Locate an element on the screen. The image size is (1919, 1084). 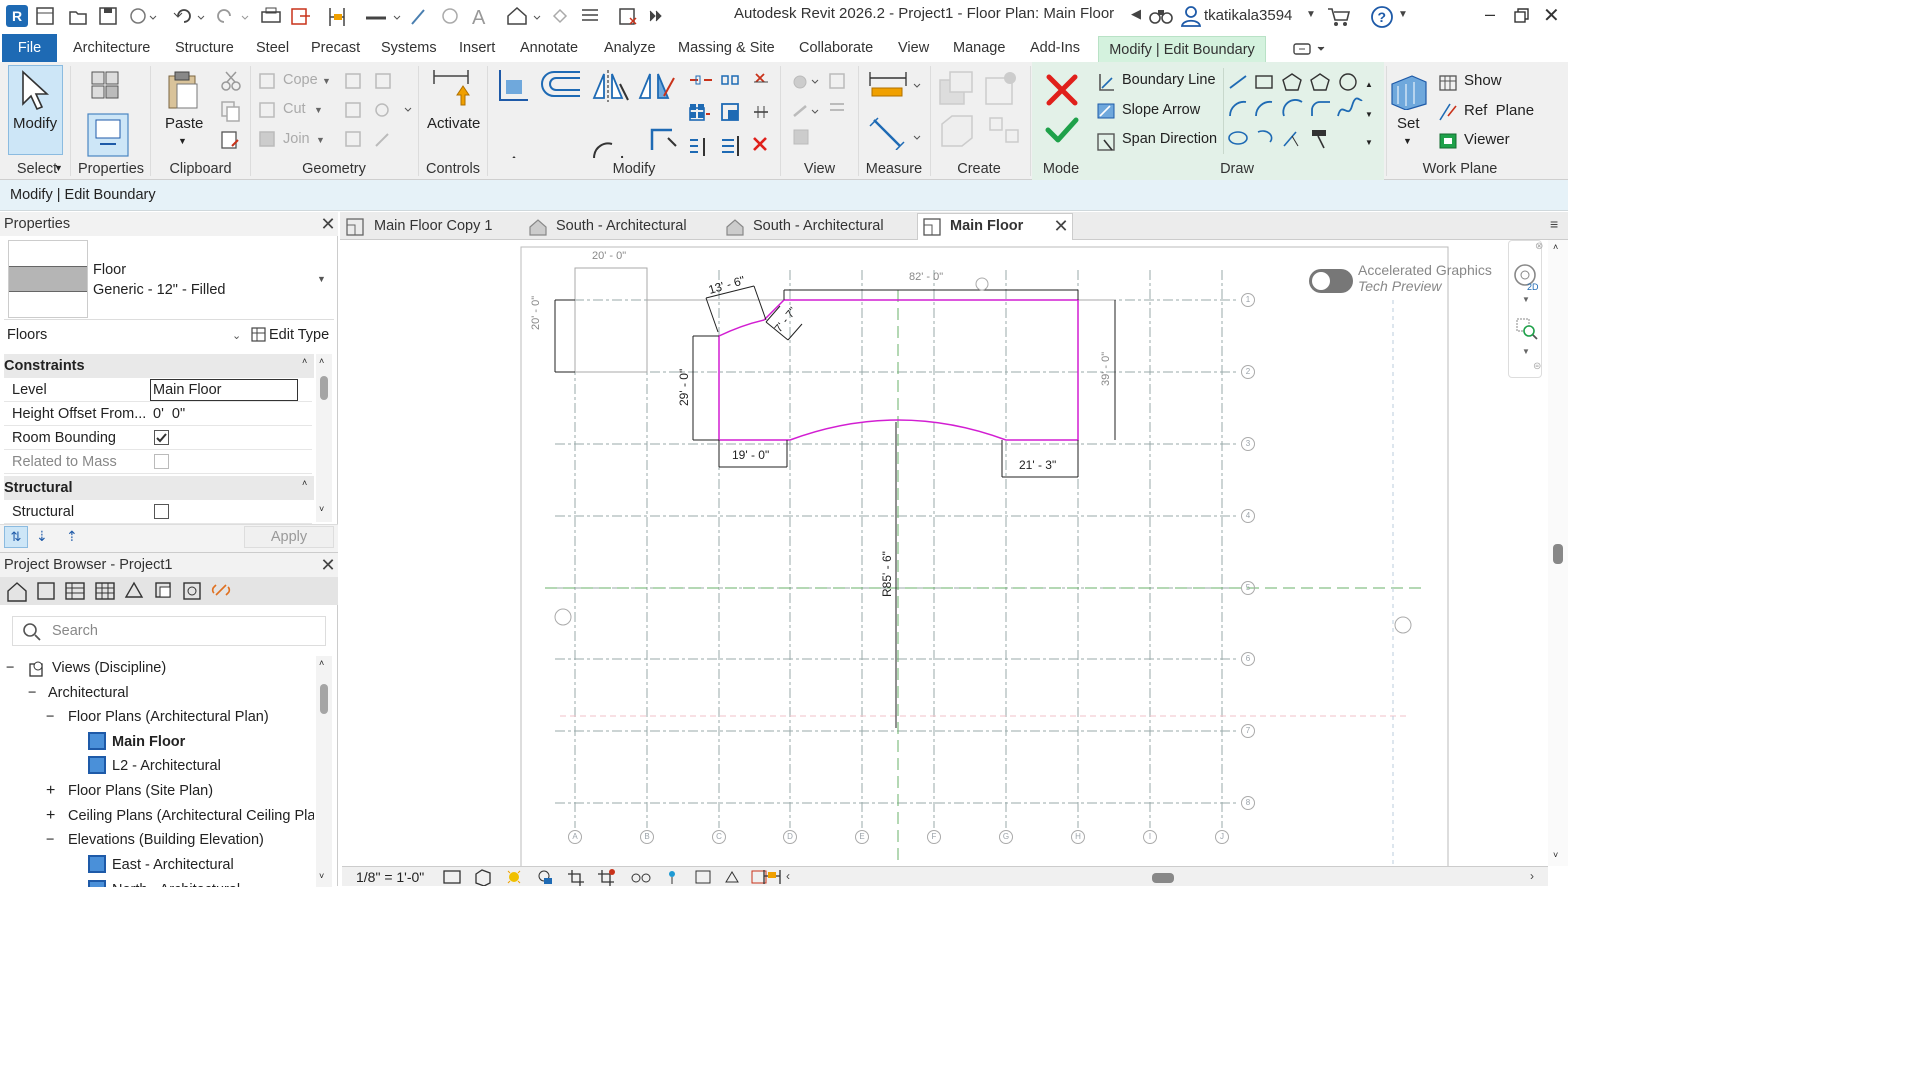
align-icon is located at coordinates (513, 85).